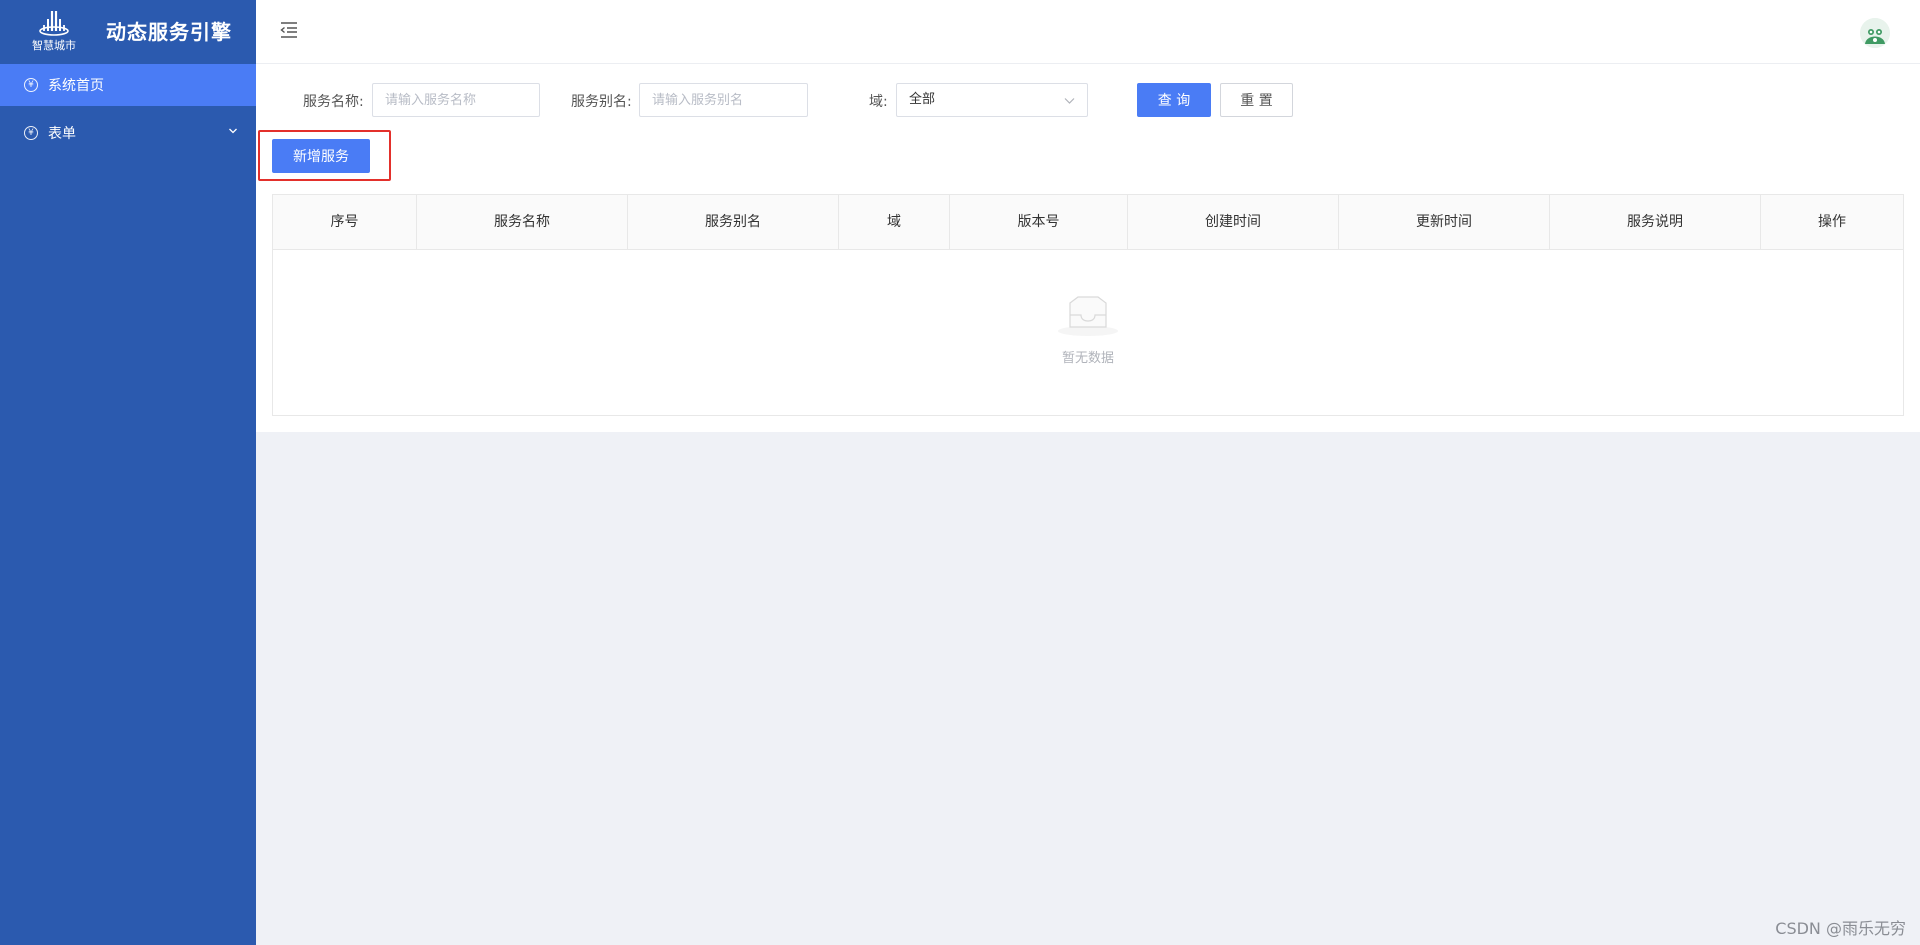 This screenshot has width=1920, height=945. I want to click on empty-text: 暂无数据, so click(1087, 358).